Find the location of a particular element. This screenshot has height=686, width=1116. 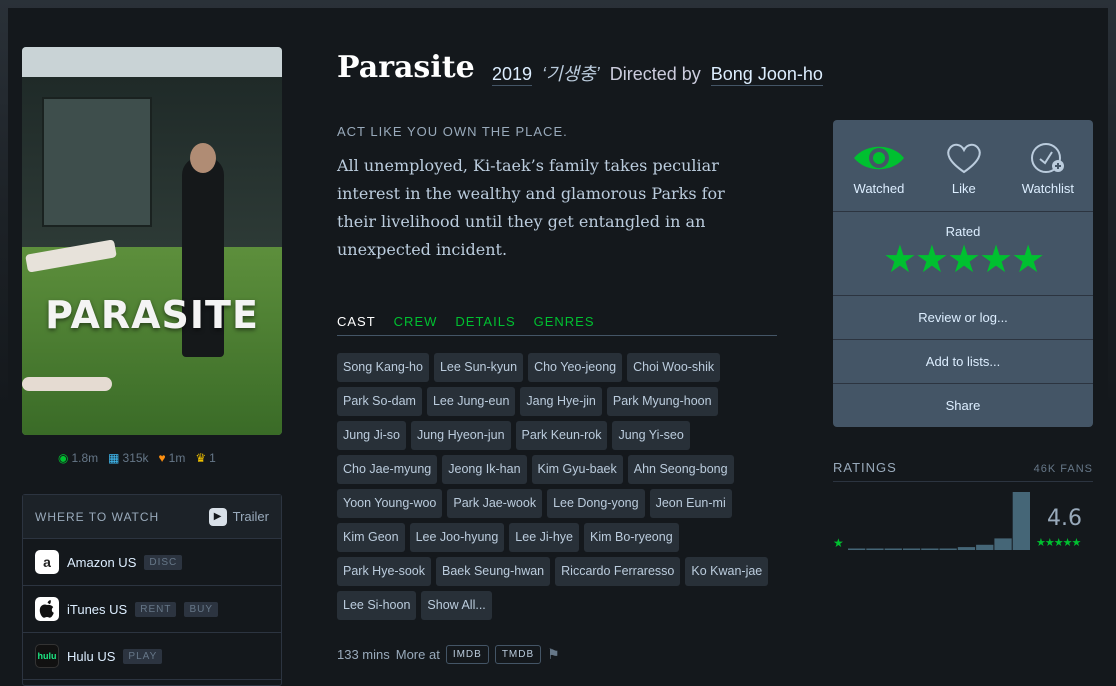

cast-member-chip: Park So-dam is located at coordinates (379, 401).